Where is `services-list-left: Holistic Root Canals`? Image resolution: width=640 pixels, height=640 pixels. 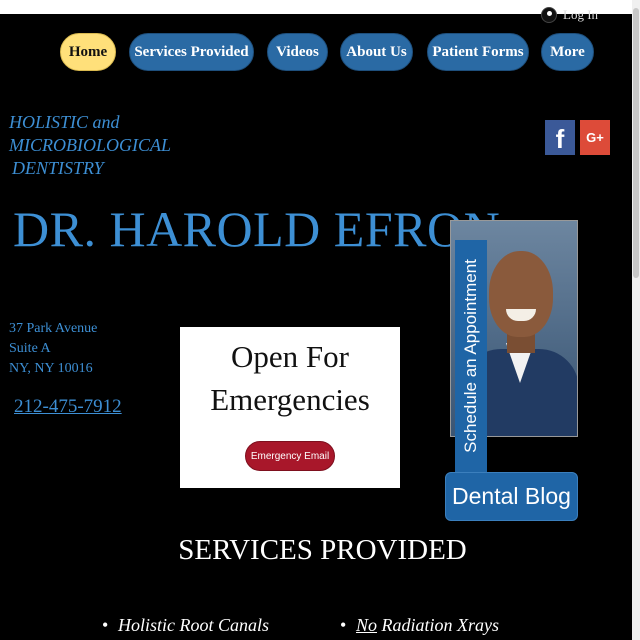 services-list-left: Holistic Root Canals is located at coordinates (185, 625).